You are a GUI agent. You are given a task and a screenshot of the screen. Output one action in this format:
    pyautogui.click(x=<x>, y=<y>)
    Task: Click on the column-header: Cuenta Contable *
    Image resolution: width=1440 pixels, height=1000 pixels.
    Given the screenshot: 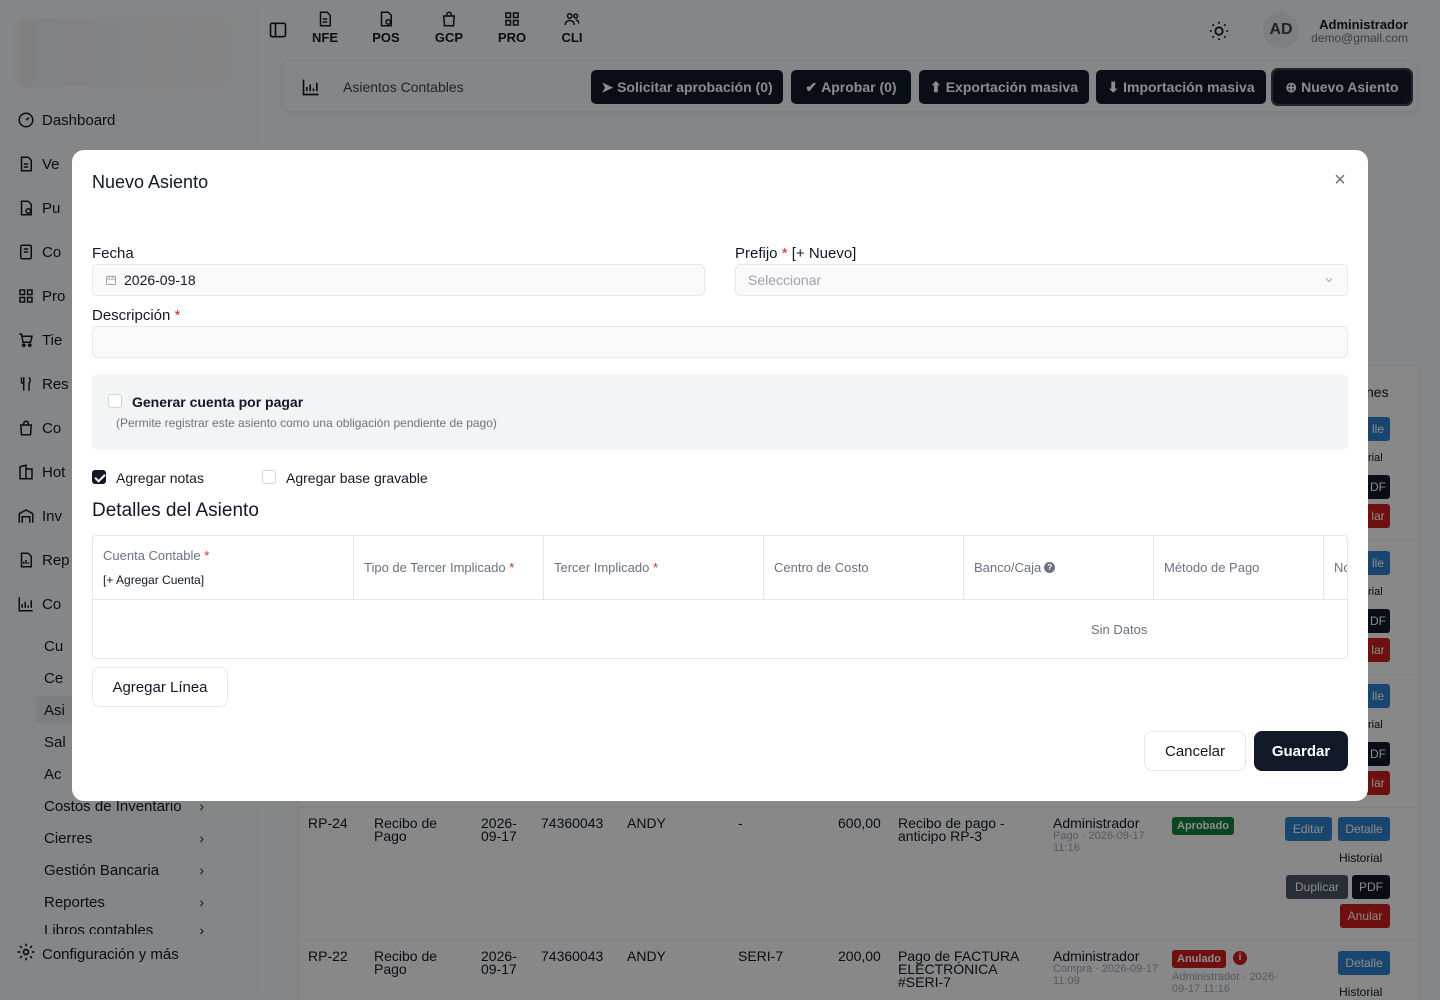 What is the action you would take?
    pyautogui.click(x=156, y=555)
    